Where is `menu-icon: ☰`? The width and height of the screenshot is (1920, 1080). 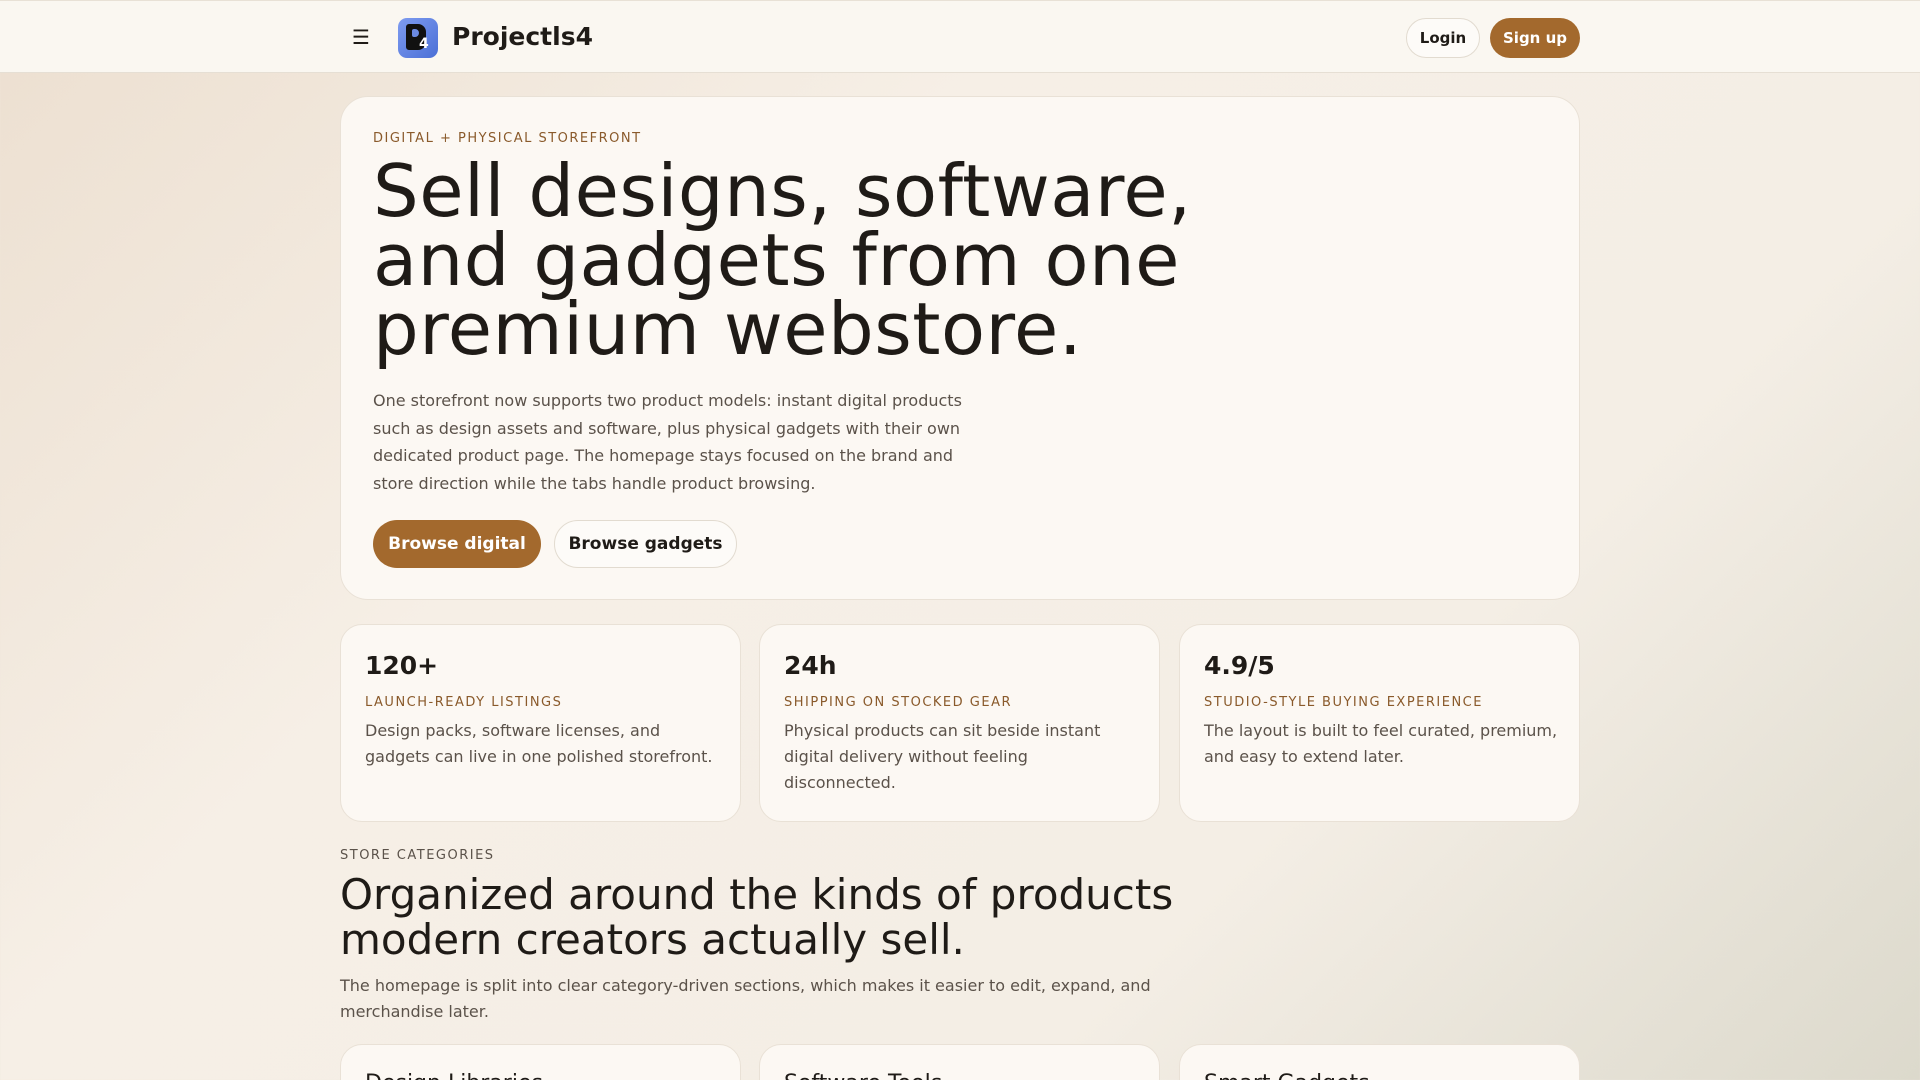
menu-icon: ☰ is located at coordinates (361, 37).